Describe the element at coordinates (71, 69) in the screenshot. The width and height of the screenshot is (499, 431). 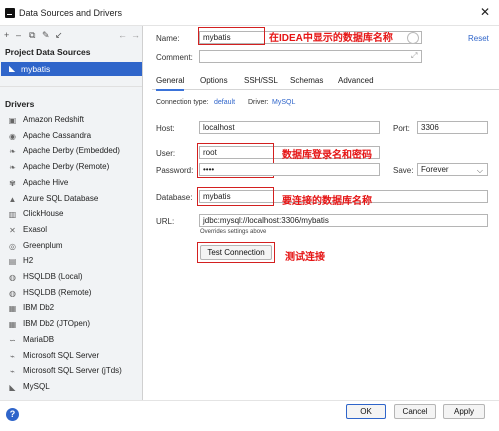
I see `project-item-mybatis: ◣ mybatis` at that location.